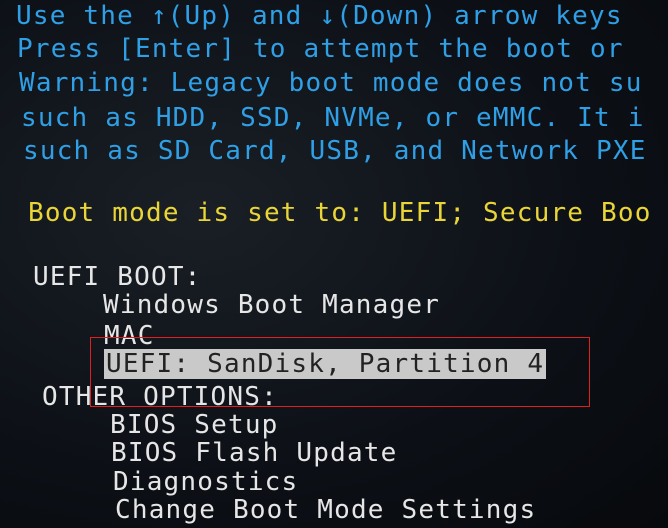 Image resolution: width=668 pixels, height=528 pixels. I want to click on instruction-line: such as HDD, SSD, NVMe, or eMMC. It i, so click(333, 118).